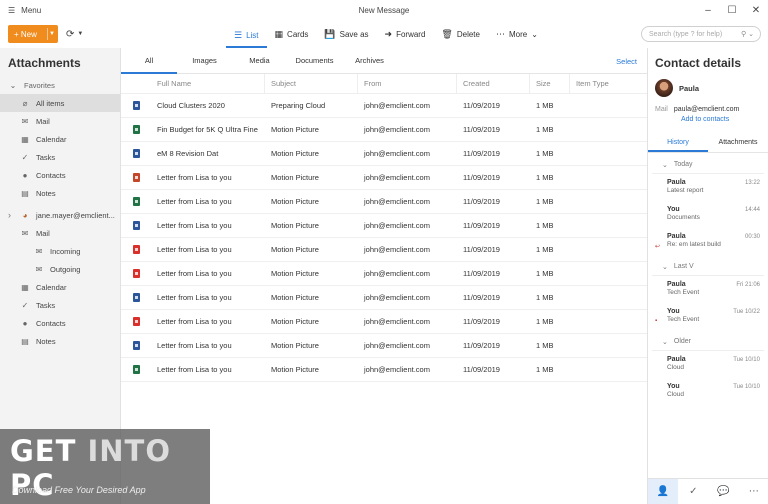 The height and width of the screenshot is (504, 768). What do you see at coordinates (259, 61) in the screenshot?
I see `tab-media: Media` at bounding box center [259, 61].